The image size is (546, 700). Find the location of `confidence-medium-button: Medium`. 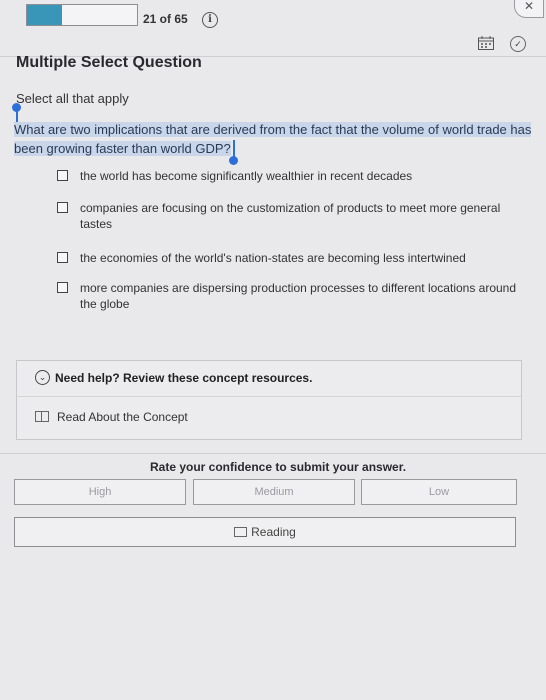

confidence-medium-button: Medium is located at coordinates (274, 492).